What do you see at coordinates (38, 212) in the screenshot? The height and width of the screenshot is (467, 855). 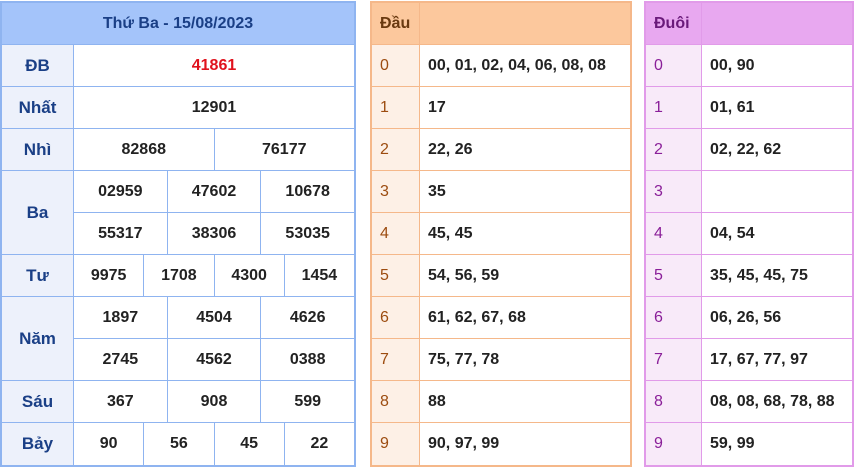 I see `prize-label: Ba` at bounding box center [38, 212].